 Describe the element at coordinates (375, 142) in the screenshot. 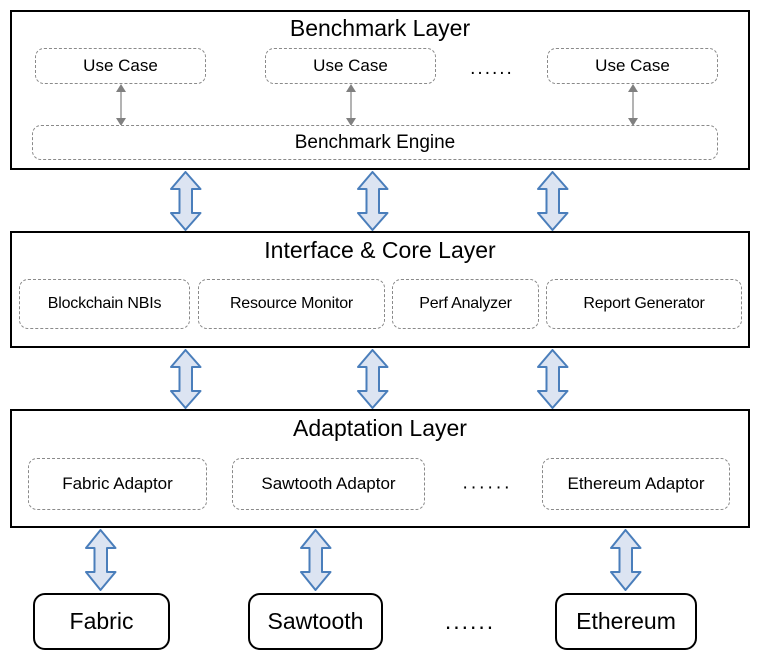

I see `benchmark-engine-box: Benchmark Engine` at that location.